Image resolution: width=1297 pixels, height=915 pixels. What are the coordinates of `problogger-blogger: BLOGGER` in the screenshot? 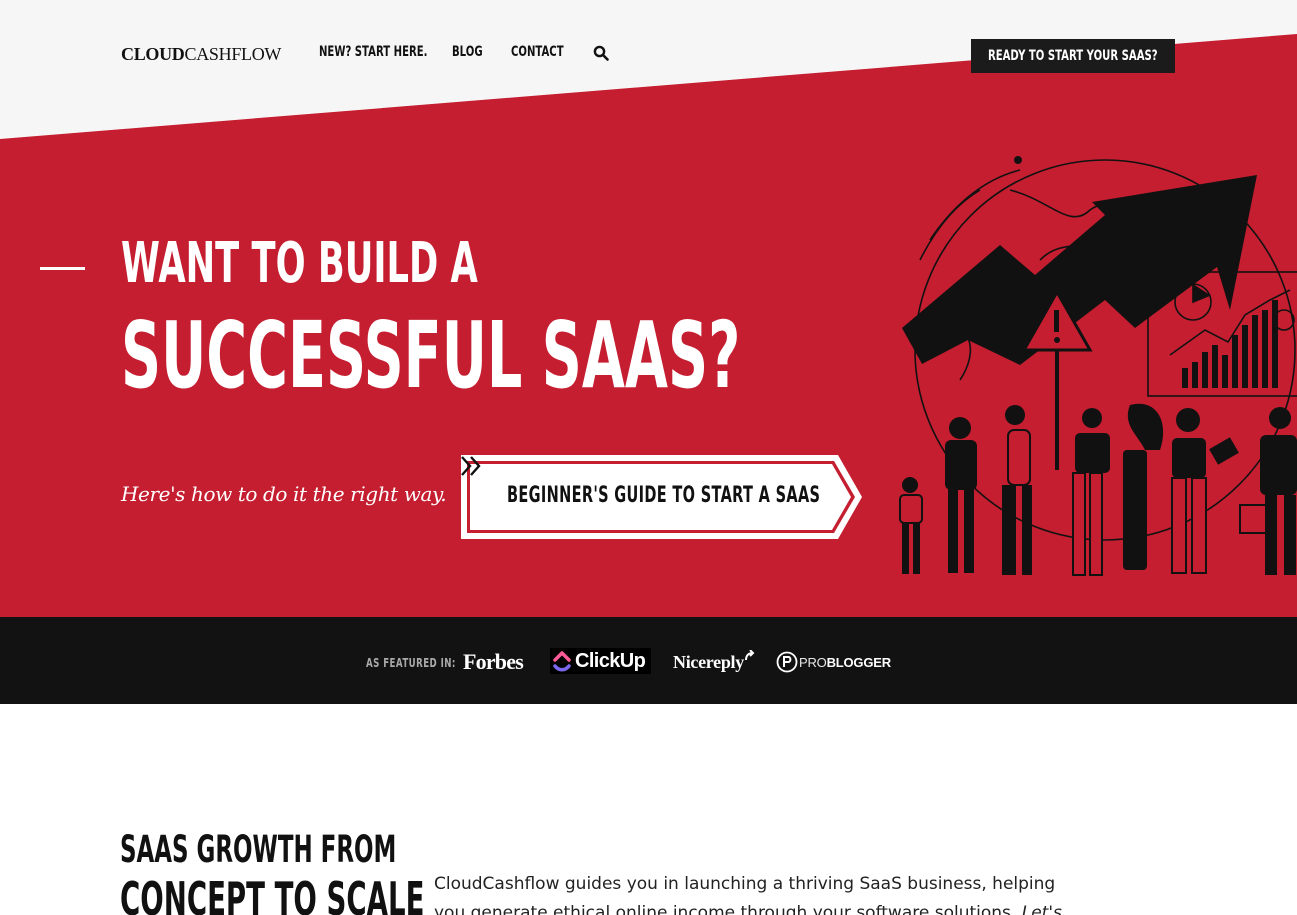 It's located at (859, 662).